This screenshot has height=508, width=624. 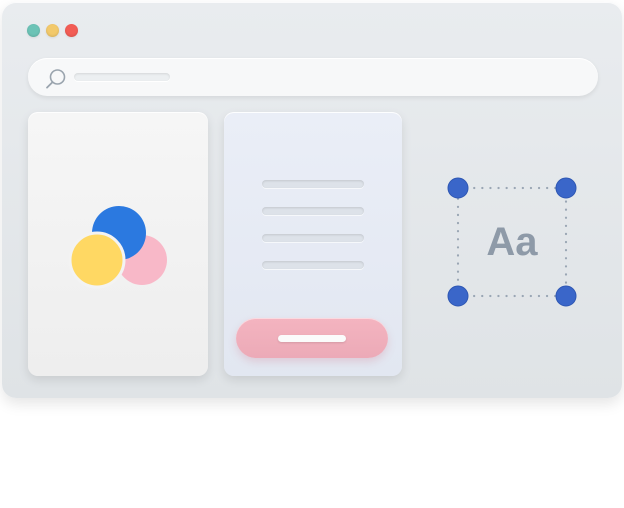 I want to click on window-maximize-dot, so click(x=52, y=30).